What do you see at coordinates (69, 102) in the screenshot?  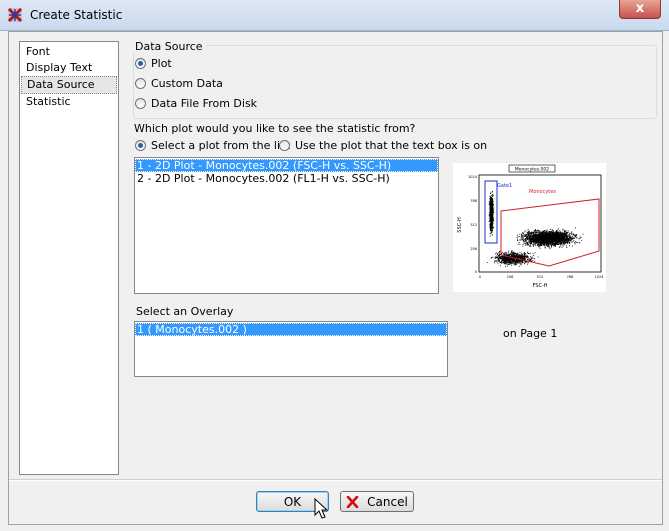 I see `nav-item-statistic: Statistic` at bounding box center [69, 102].